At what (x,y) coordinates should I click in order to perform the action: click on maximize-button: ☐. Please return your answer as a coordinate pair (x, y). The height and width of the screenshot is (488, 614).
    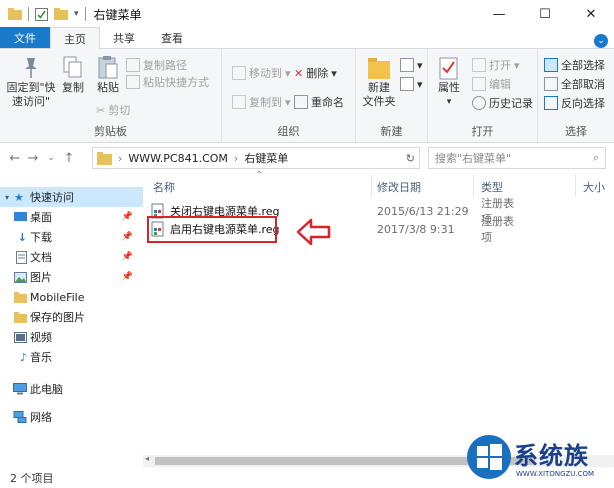
    Looking at the image, I should click on (545, 14).